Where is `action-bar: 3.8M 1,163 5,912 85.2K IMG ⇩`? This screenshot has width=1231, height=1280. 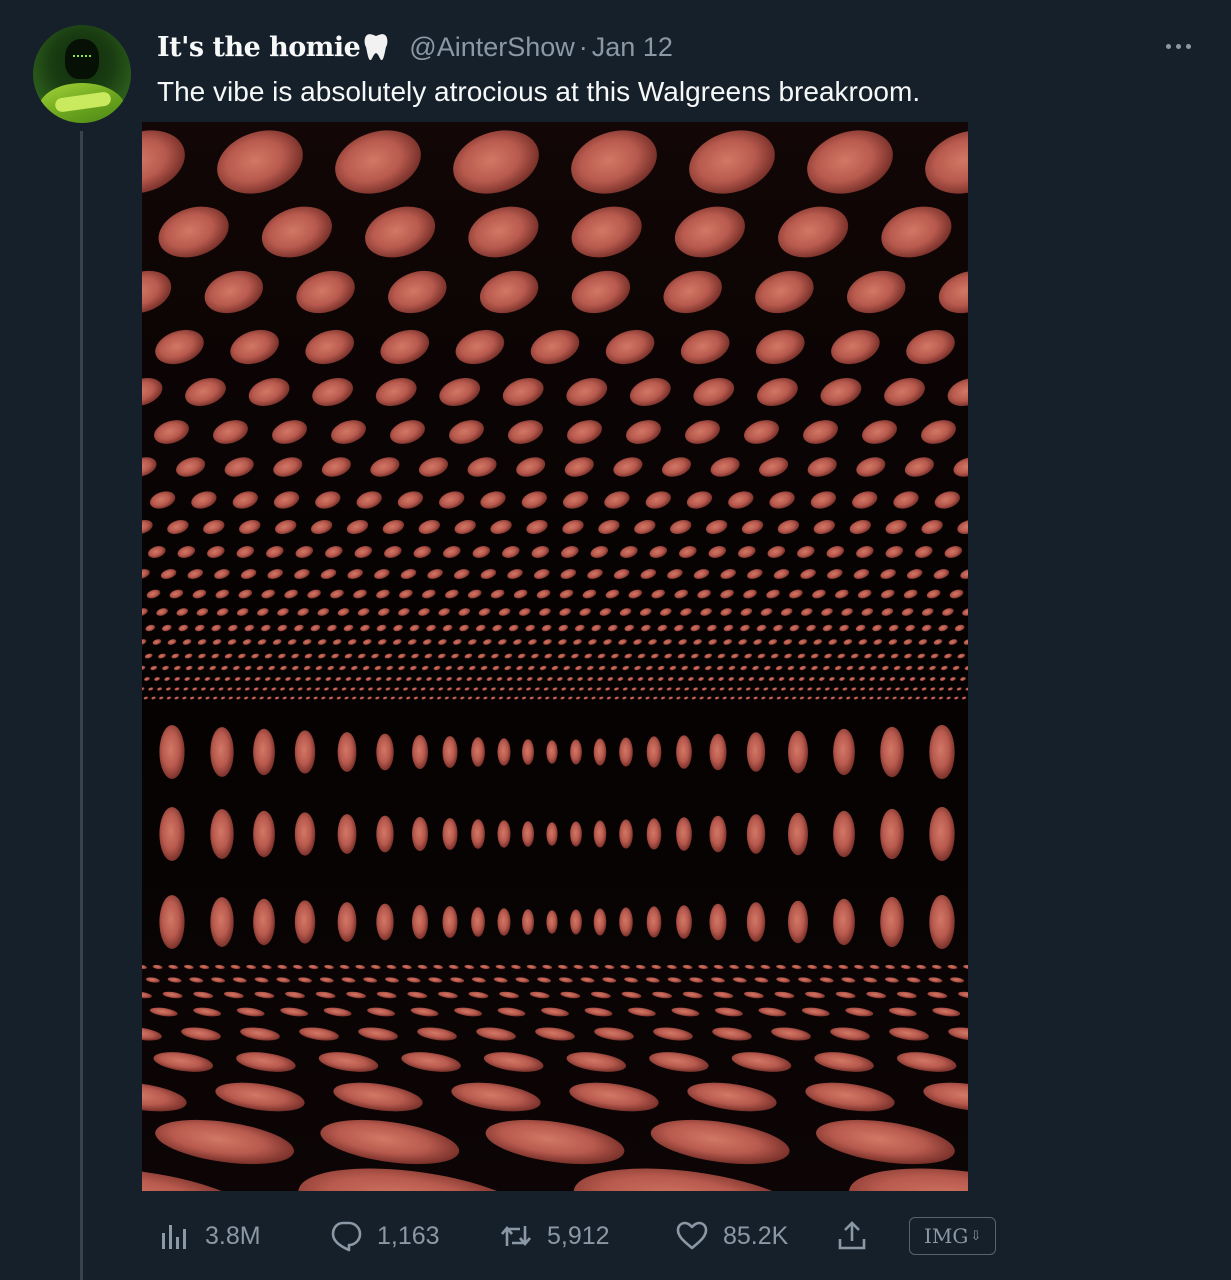 action-bar: 3.8M 1,163 5,912 85.2K IMG ⇩ is located at coordinates (577, 1236).